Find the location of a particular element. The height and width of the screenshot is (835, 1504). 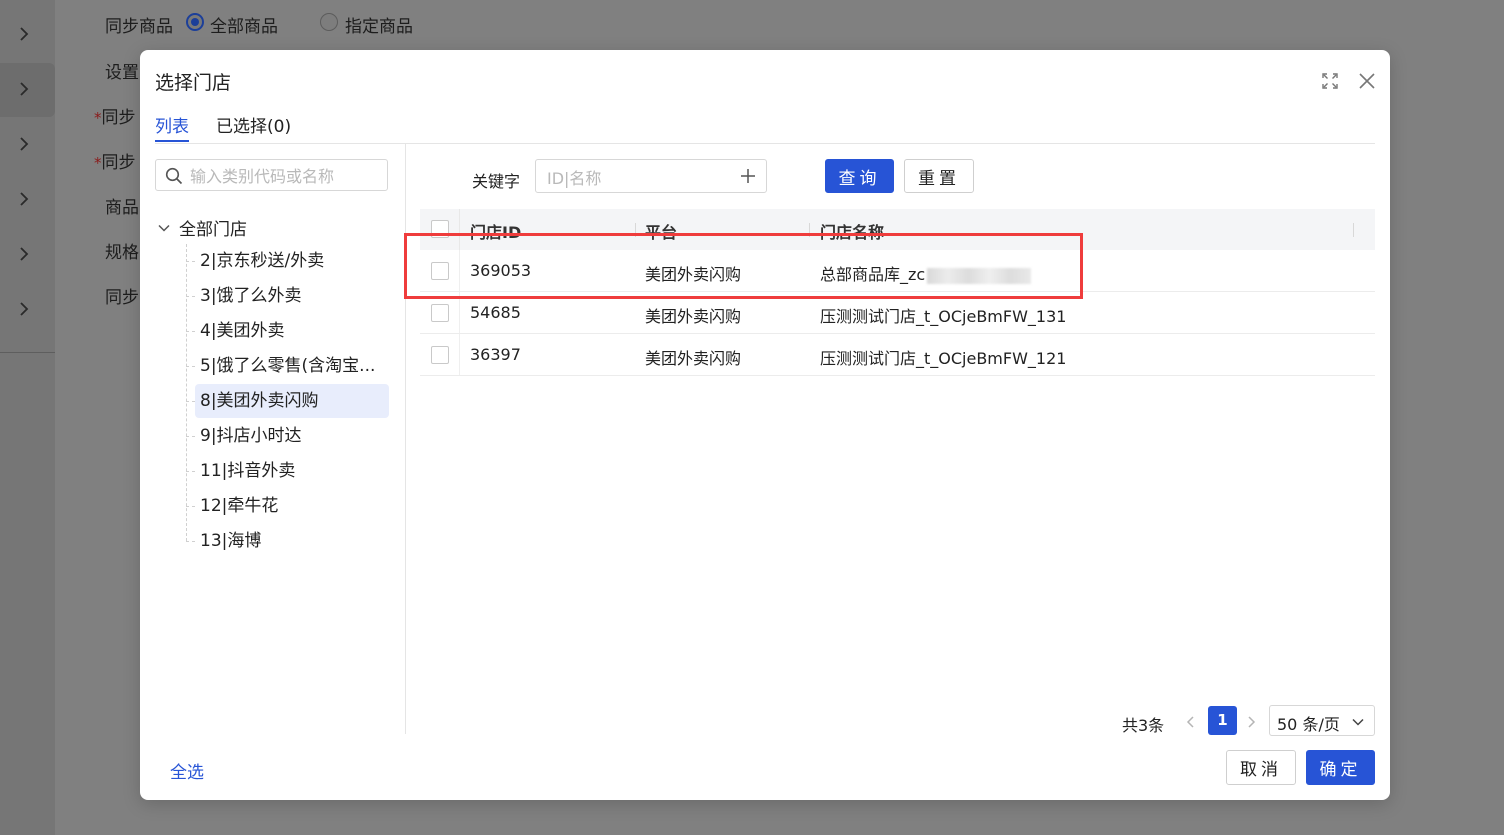

reset-button: 重置 is located at coordinates (939, 176).